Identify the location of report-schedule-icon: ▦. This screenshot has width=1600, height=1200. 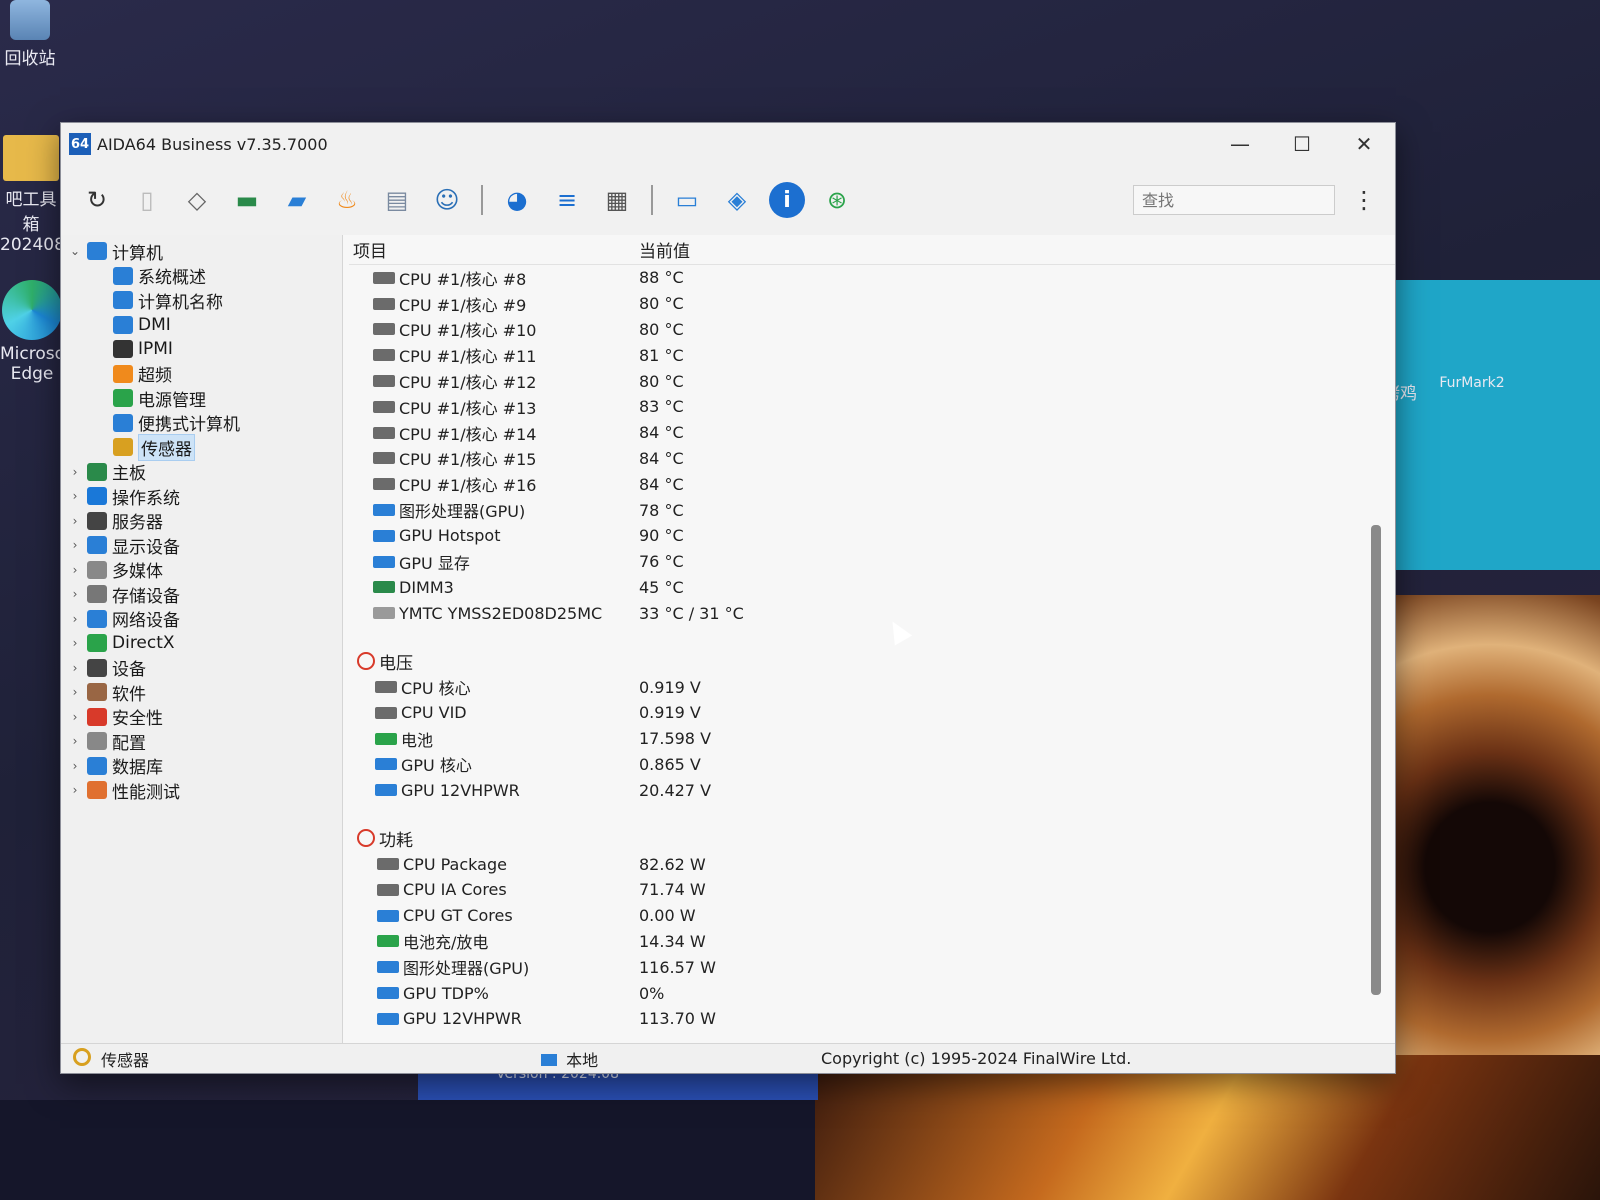
(617, 200).